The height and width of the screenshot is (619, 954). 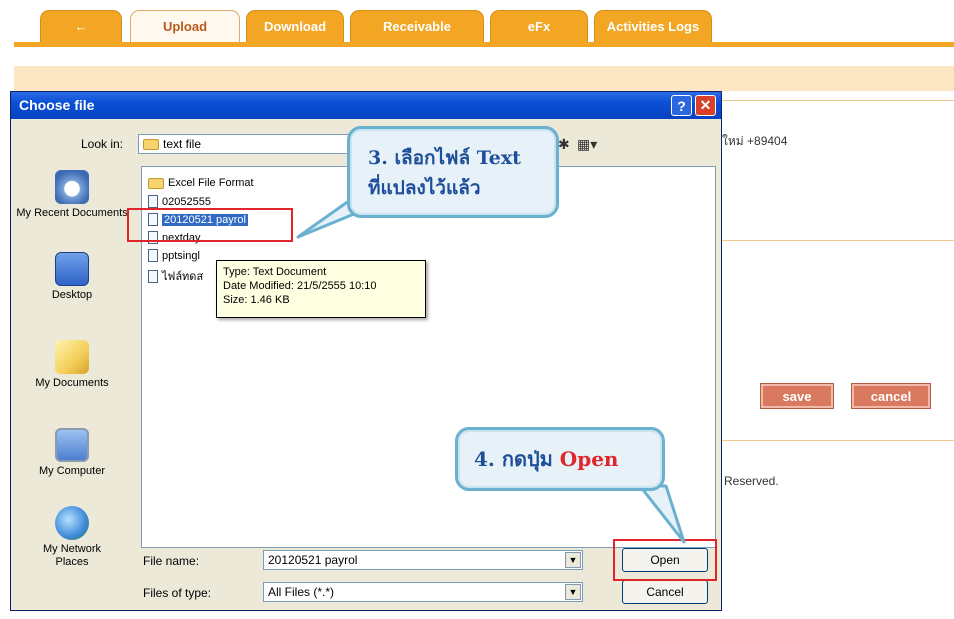 What do you see at coordinates (705, 105) in the screenshot?
I see `close-button: ✕` at bounding box center [705, 105].